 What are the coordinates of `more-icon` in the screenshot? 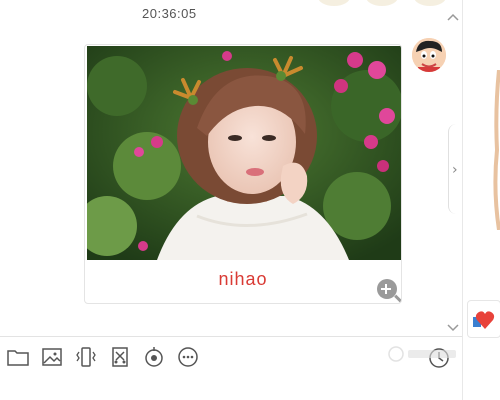 It's located at (188, 357).